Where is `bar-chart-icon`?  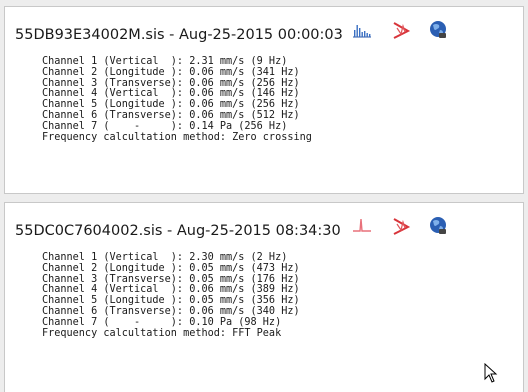 bar-chart-icon is located at coordinates (362, 30).